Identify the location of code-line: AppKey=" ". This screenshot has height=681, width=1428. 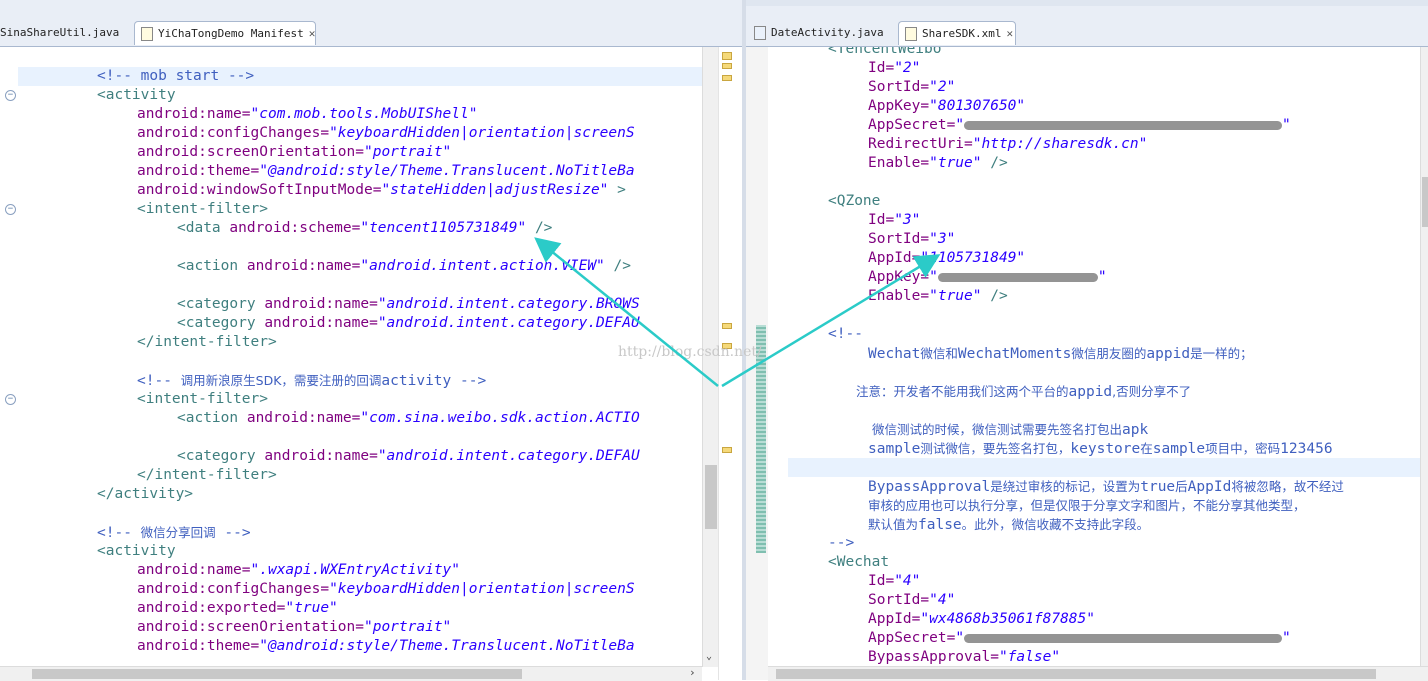
(987, 277).